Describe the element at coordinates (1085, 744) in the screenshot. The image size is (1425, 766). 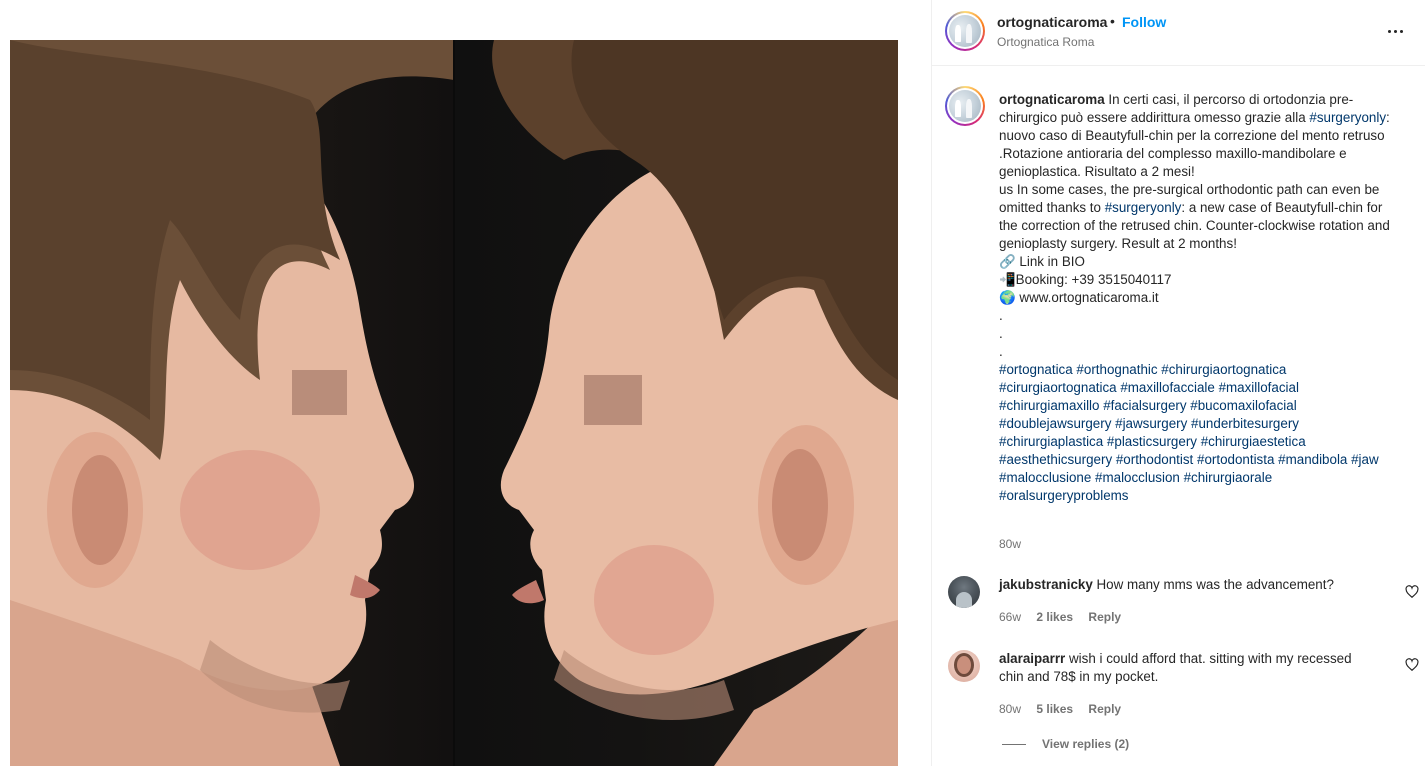
I see `view-replies-label: View replies (2)` at that location.